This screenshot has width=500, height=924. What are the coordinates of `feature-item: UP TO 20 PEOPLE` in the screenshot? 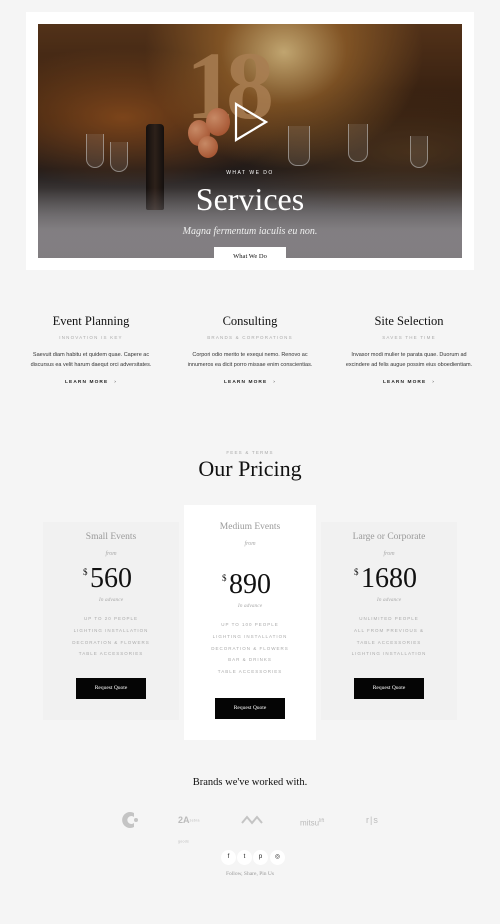 It's located at (111, 618).